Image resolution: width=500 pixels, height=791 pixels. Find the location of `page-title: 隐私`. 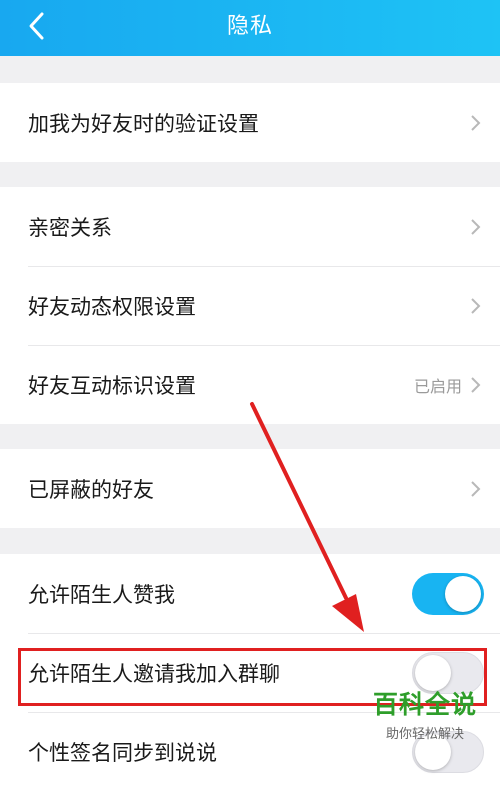

page-title: 隐私 is located at coordinates (249, 26).